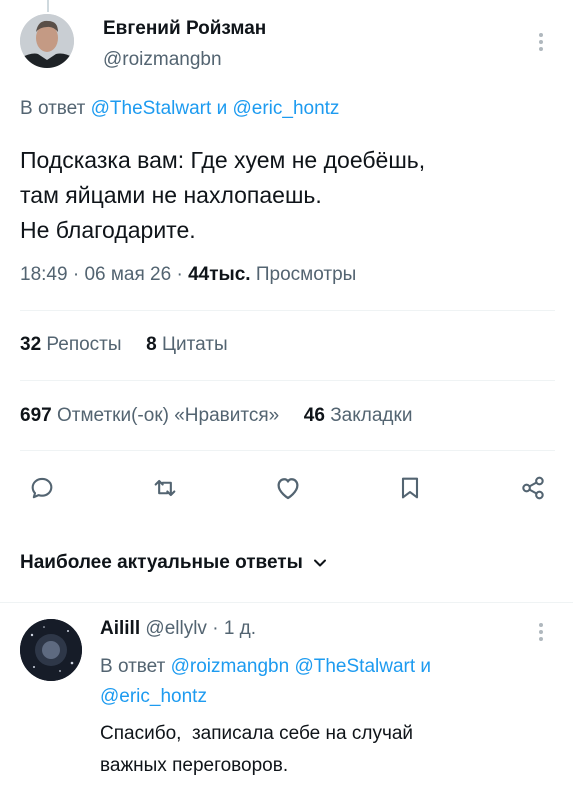  I want to click on author-handle: @roizmangbn, so click(162, 60).